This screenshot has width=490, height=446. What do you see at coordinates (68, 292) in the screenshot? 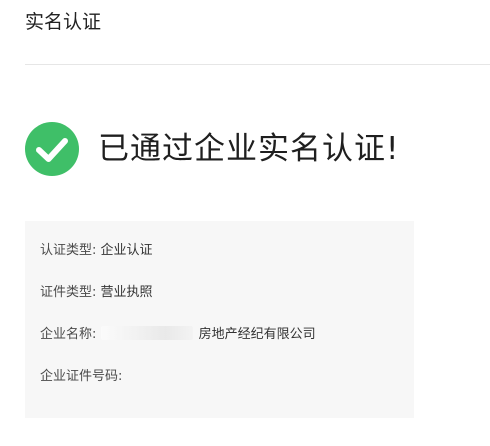
I see `doc-type-label: 证件类型:` at bounding box center [68, 292].